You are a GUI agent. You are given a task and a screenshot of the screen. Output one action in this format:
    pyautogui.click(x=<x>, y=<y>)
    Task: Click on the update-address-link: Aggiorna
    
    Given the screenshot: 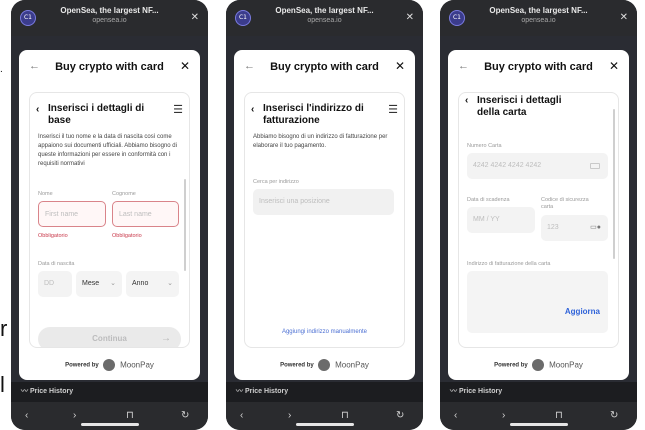 What is the action you would take?
    pyautogui.click(x=582, y=311)
    